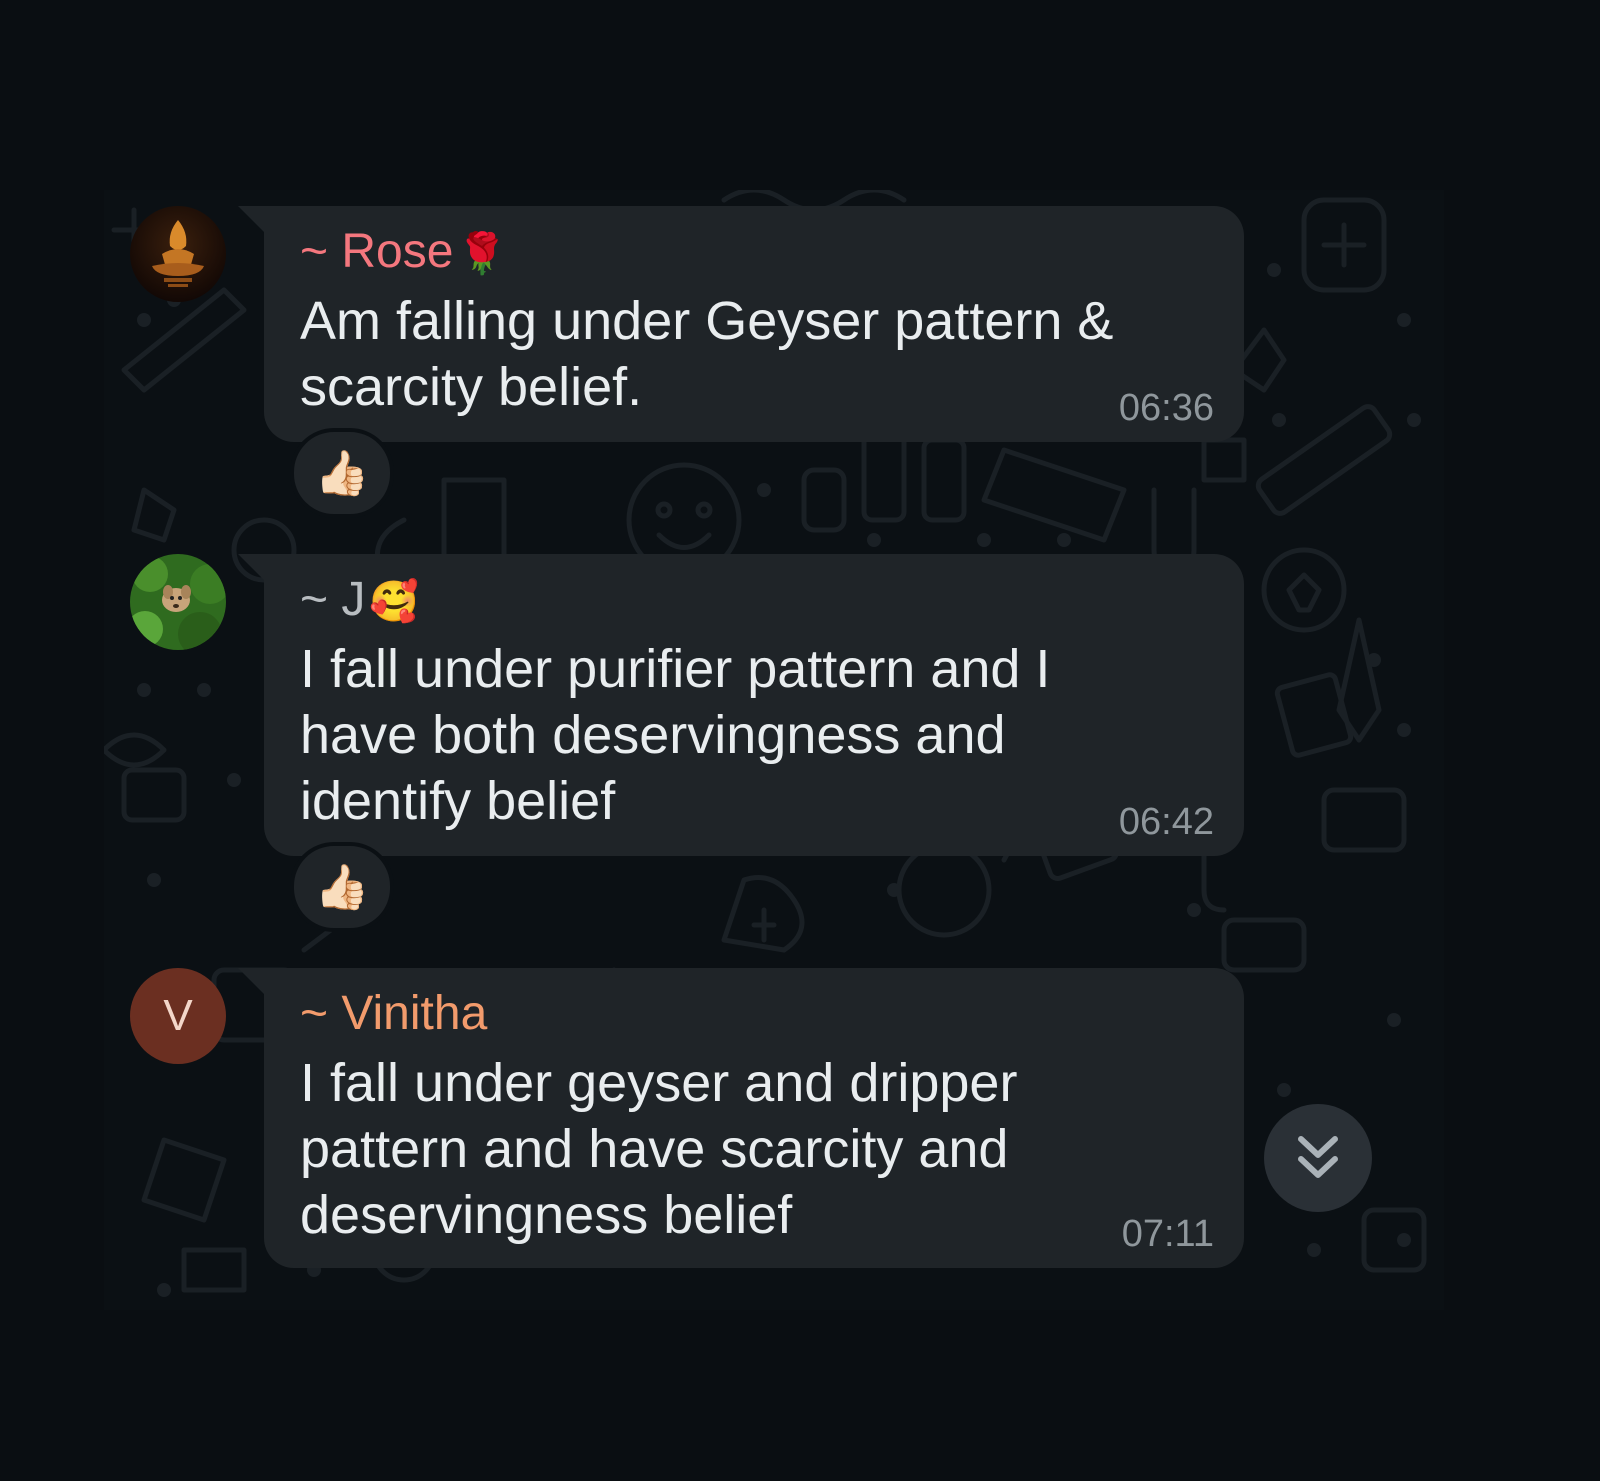 The width and height of the screenshot is (1600, 1481). I want to click on sender-name: ~ J 🥰, so click(757, 600).